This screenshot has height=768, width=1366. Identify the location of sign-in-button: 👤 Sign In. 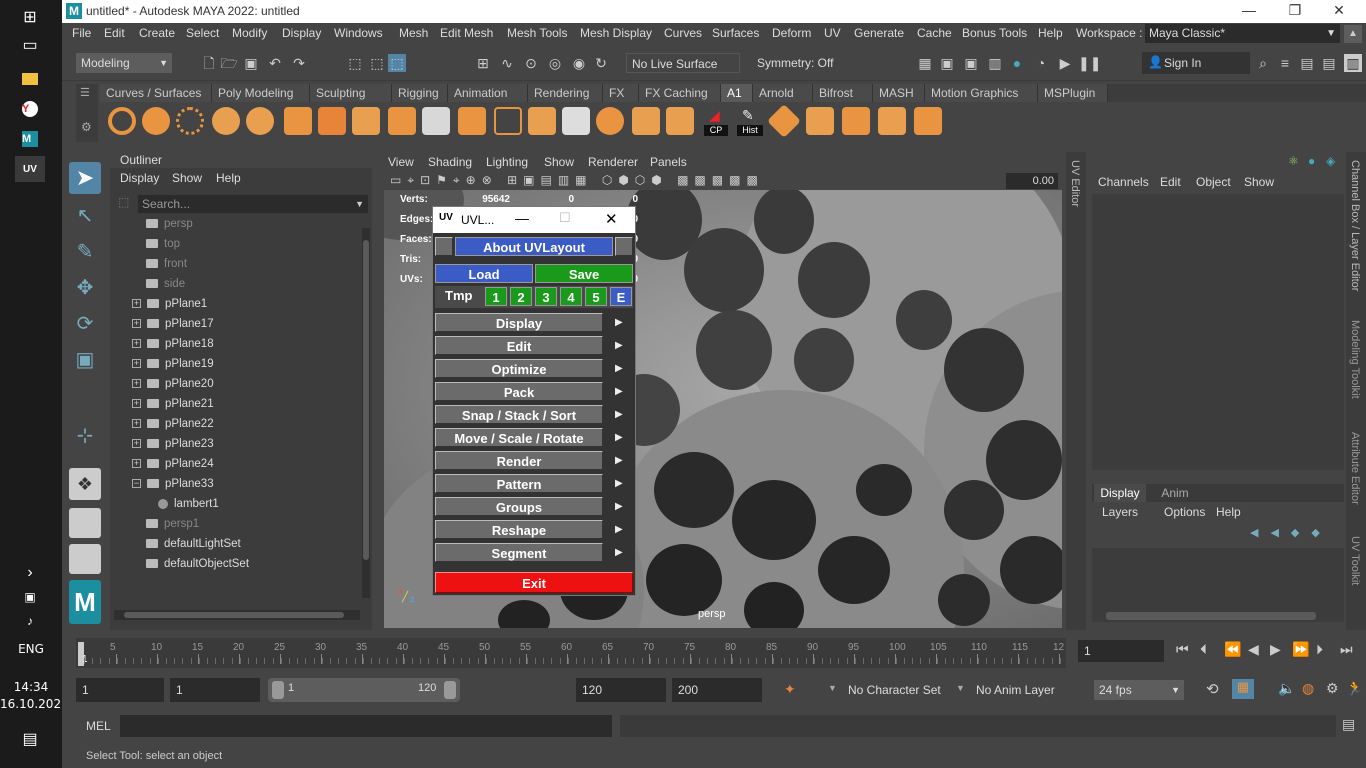
(1196, 63).